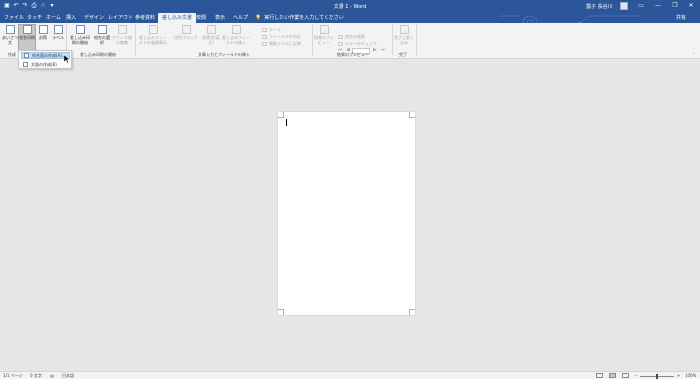 This screenshot has width=700, height=379. Describe the element at coordinates (43, 37) in the screenshot. I see `envelope-label: 封筒` at that location.